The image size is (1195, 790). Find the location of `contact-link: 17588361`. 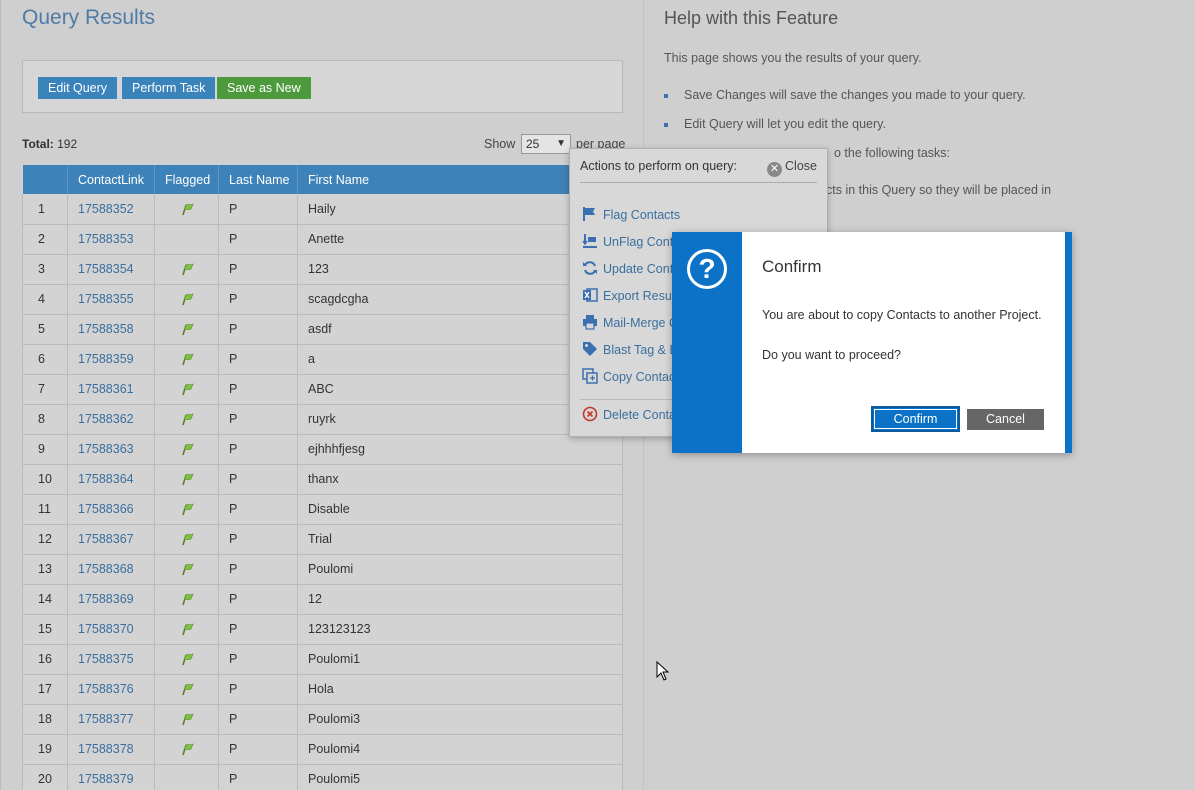

contact-link: 17588361 is located at coordinates (111, 389).